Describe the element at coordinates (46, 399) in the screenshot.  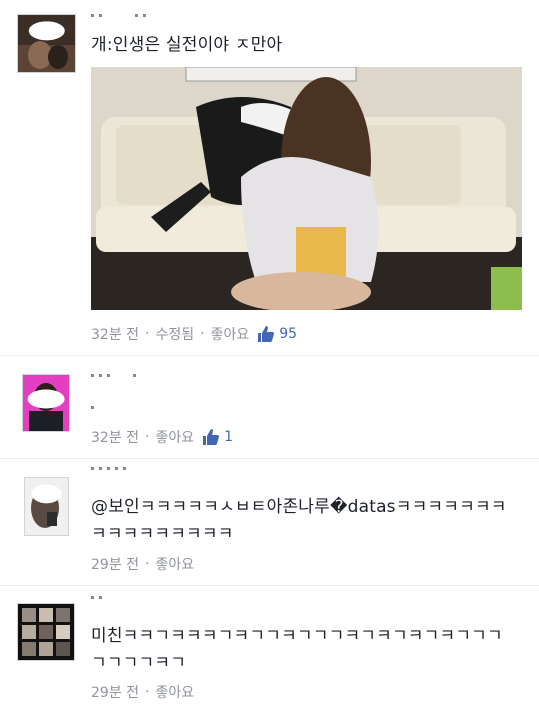
I see `redaction-mask` at that location.